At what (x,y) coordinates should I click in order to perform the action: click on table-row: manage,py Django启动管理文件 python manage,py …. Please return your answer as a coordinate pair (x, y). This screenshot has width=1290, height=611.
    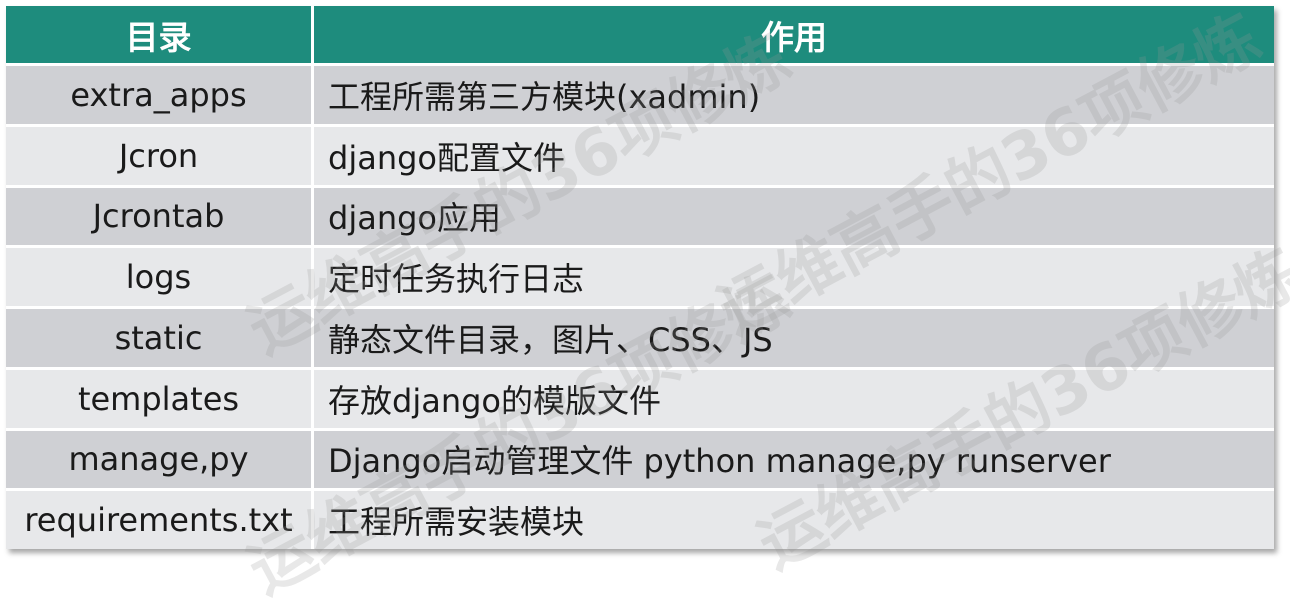
    Looking at the image, I should click on (640, 461).